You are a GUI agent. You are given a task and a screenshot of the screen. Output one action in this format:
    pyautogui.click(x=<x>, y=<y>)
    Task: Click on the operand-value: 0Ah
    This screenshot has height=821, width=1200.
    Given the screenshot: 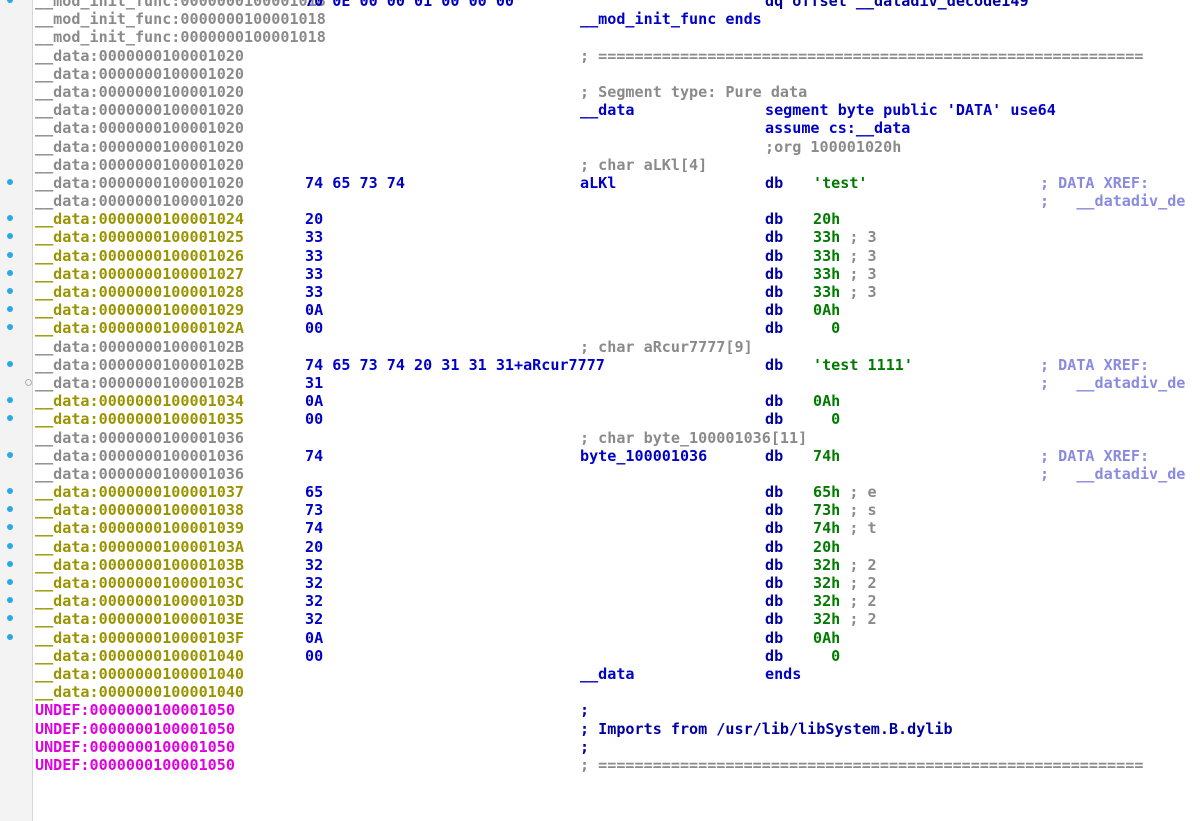 What is the action you would take?
    pyautogui.click(x=827, y=637)
    